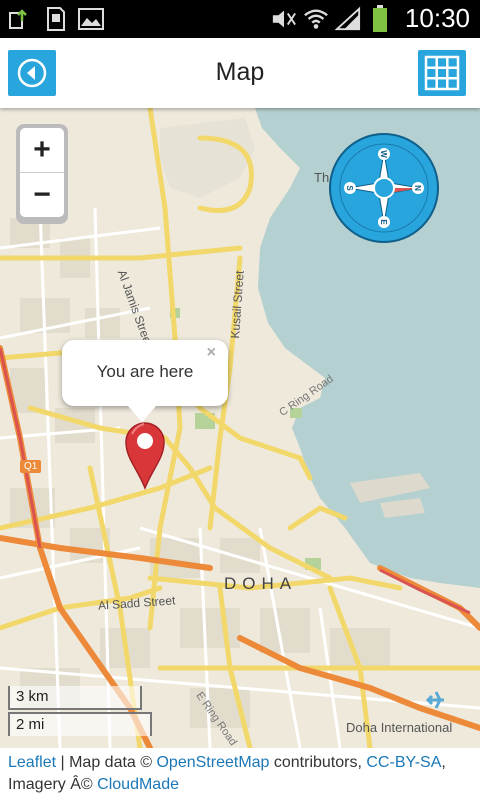  Describe the element at coordinates (383, 222) in the screenshot. I see `compass-label-e: E` at that location.